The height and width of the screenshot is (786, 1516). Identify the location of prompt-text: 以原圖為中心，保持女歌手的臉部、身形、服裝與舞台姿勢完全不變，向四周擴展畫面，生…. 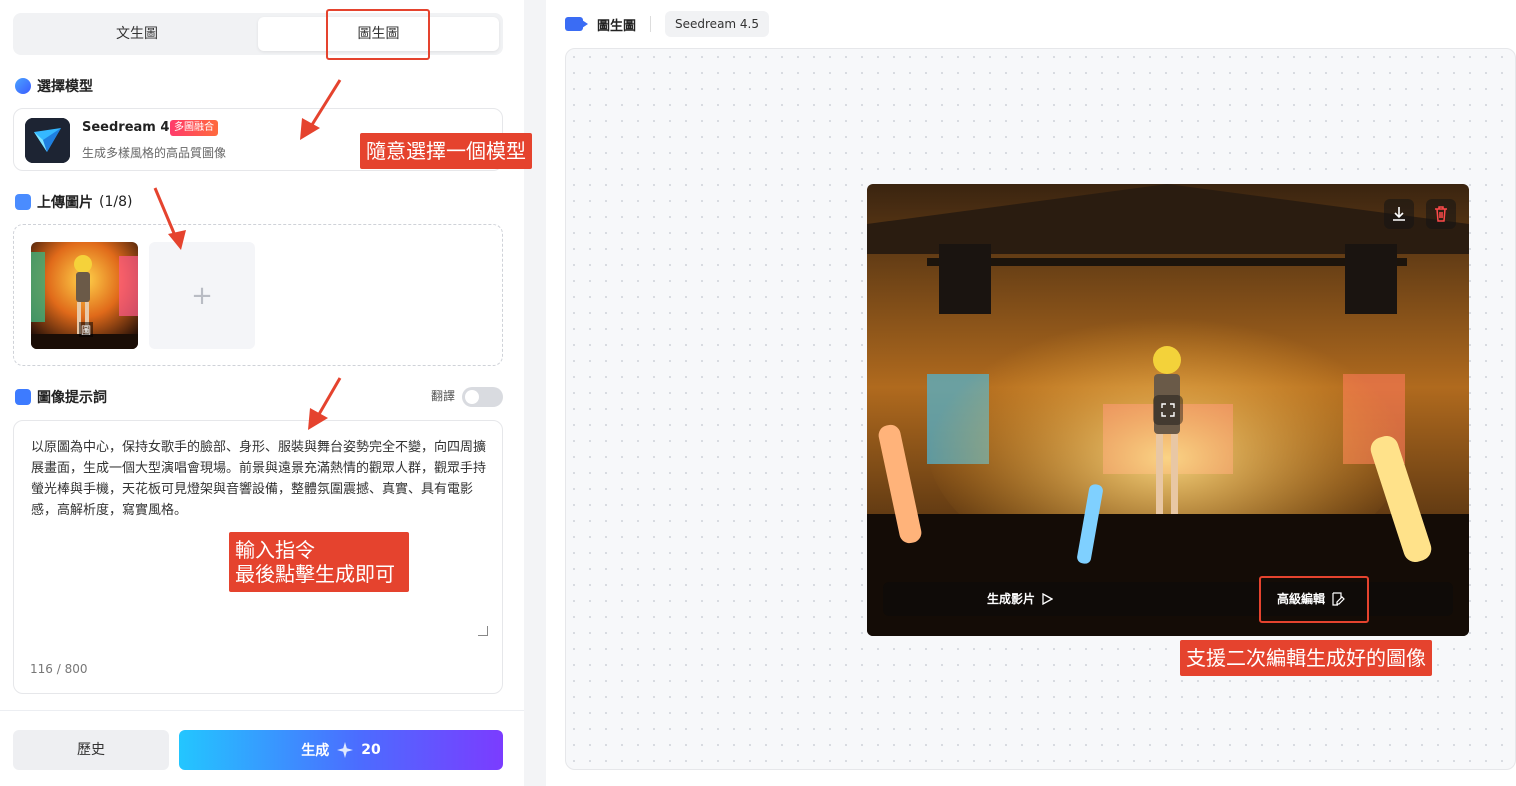
(259, 479).